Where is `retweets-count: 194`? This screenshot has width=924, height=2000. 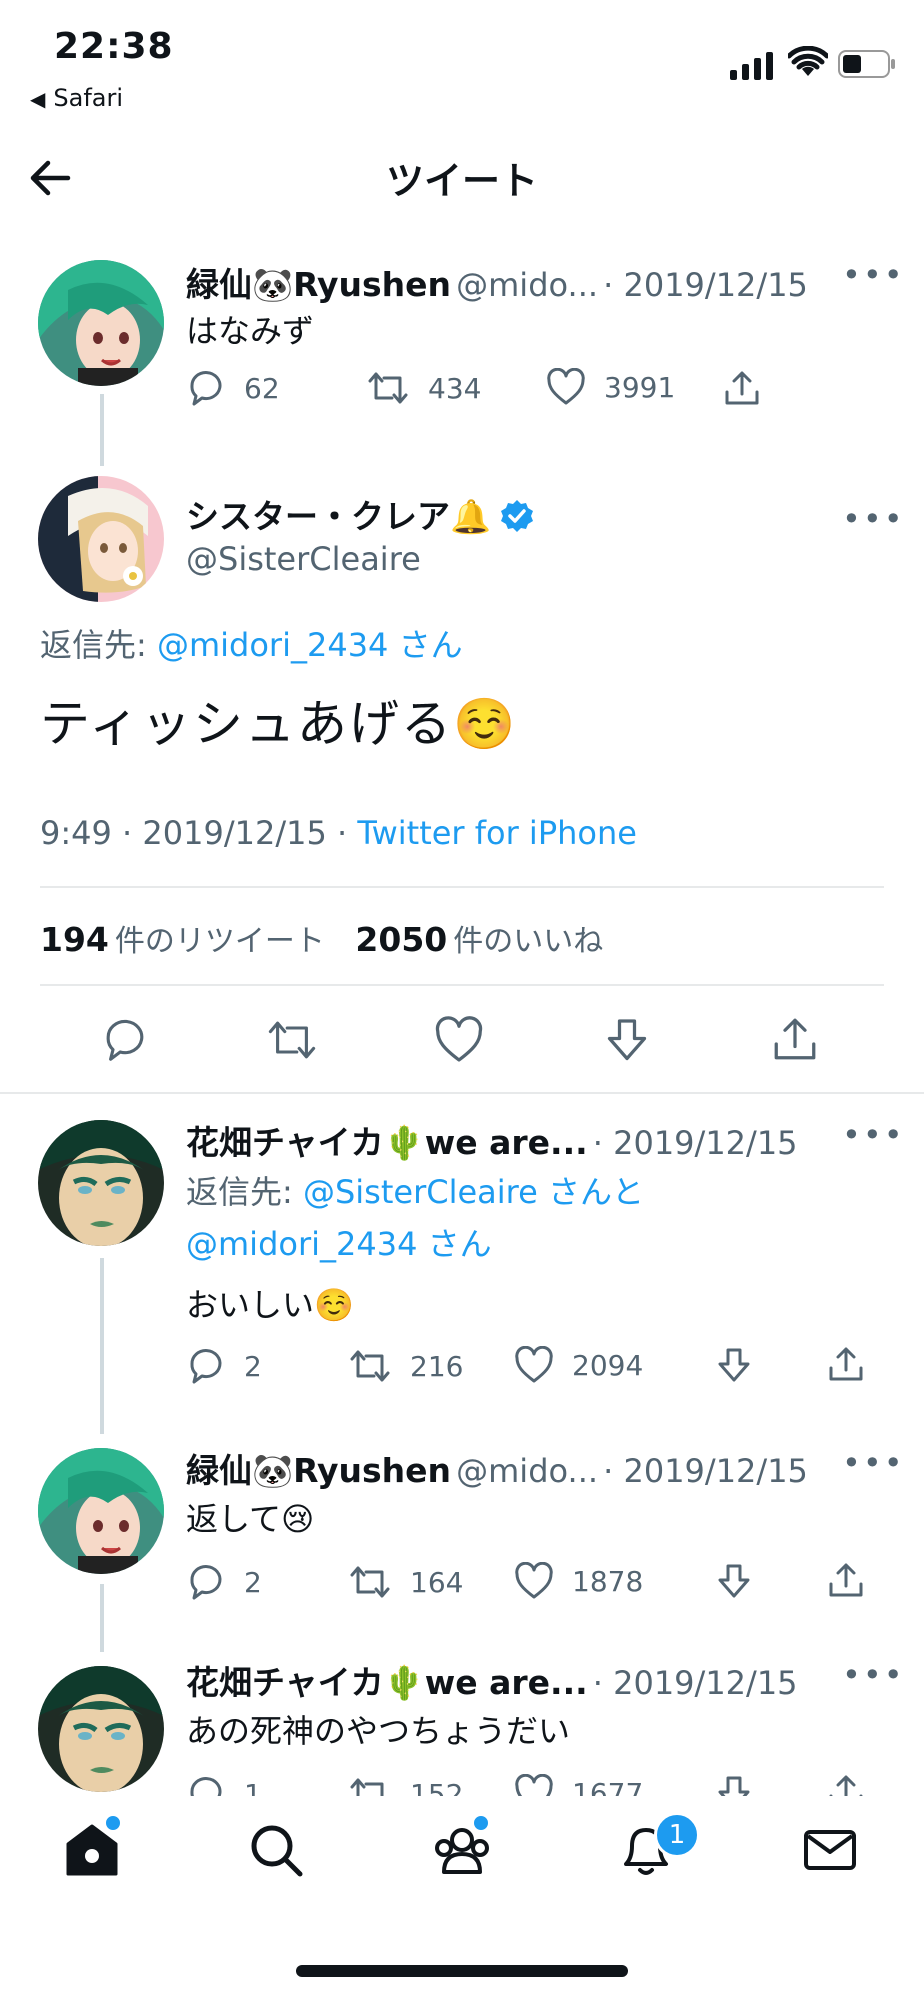 retweets-count: 194 is located at coordinates (74, 939).